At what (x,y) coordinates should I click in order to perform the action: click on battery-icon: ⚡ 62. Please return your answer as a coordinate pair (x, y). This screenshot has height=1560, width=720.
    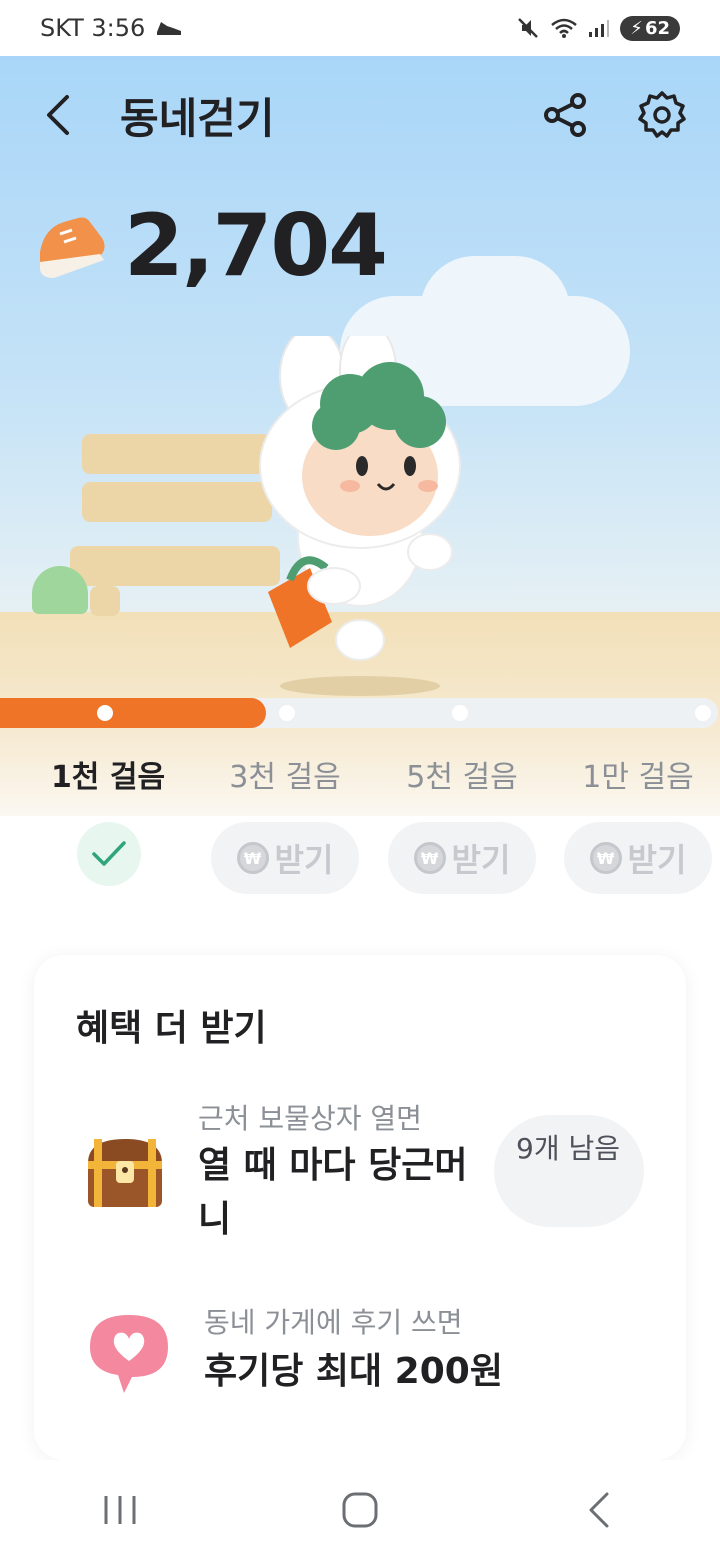
    Looking at the image, I should click on (650, 28).